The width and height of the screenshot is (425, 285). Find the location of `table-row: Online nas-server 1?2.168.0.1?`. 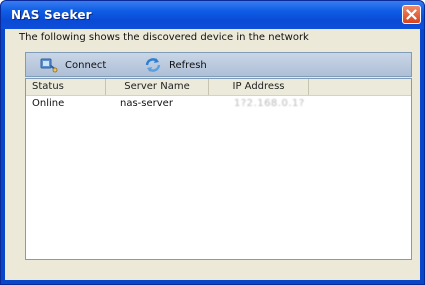

table-row: Online nas-server 1?2.168.0.1? is located at coordinates (218, 104).